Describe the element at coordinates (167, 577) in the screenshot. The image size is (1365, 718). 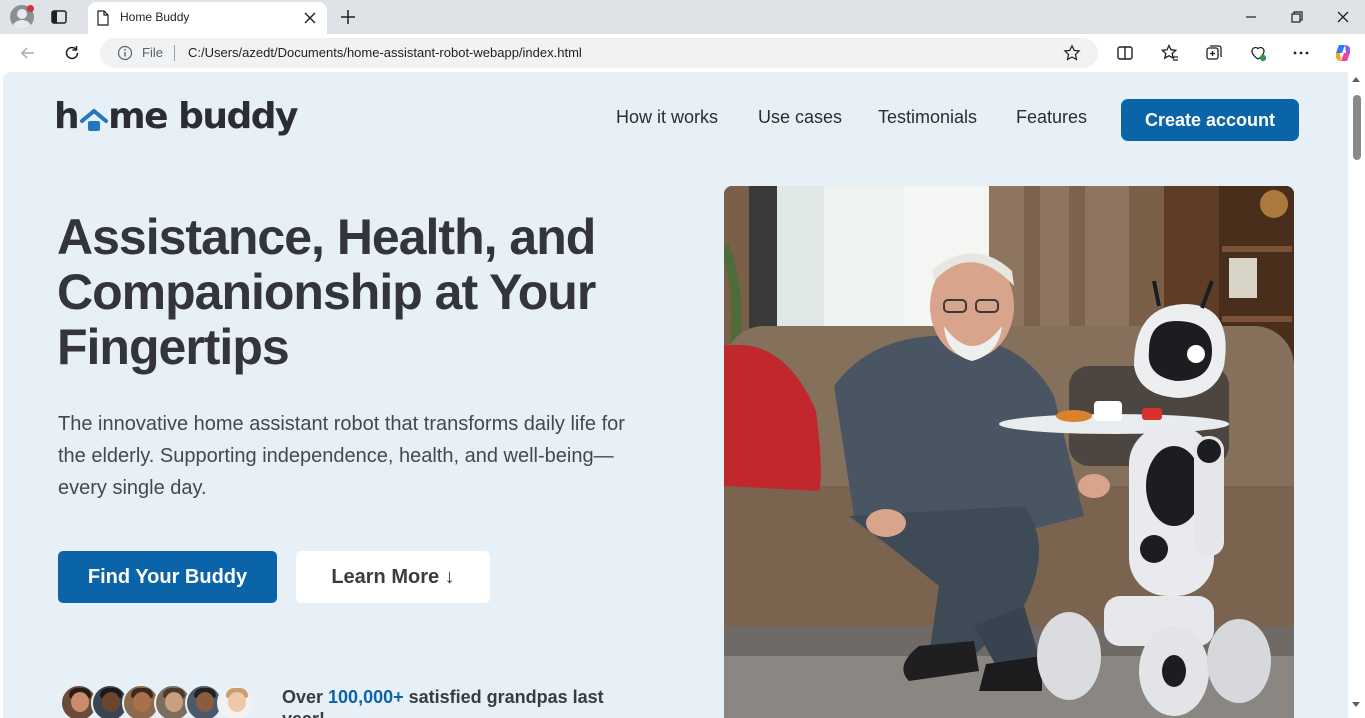
I see `find-your-buddy-button: Find Your Buddy` at that location.